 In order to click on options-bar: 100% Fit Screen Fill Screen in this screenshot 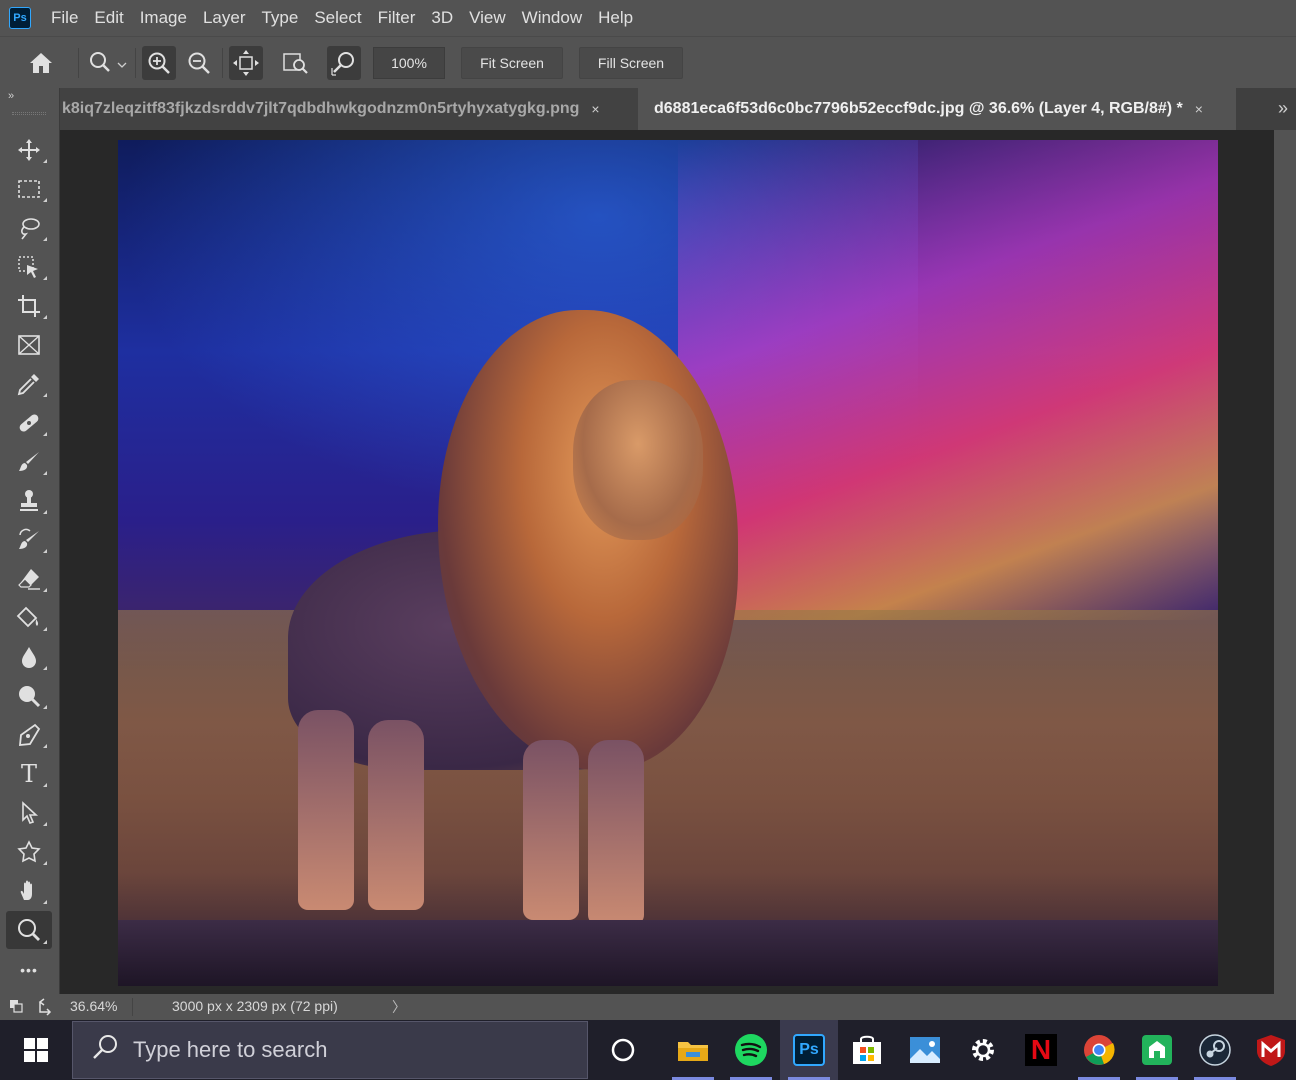, I will do `click(648, 62)`.